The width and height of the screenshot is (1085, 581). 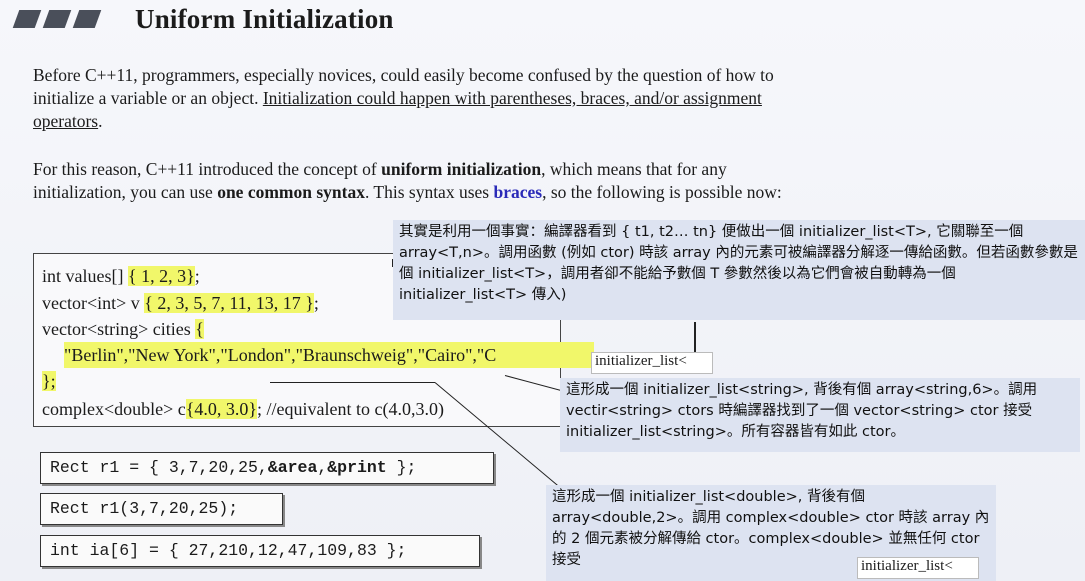 I want to click on code-l1-braces: { 1, 2, 3}, so click(x=161, y=276).